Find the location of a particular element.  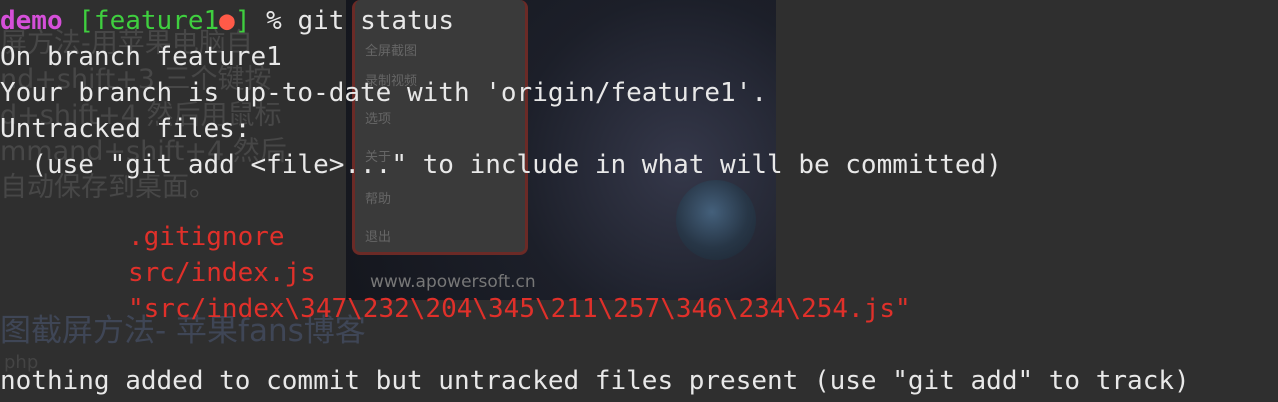

prompt-branch: [feature1 is located at coordinates (149, 21).